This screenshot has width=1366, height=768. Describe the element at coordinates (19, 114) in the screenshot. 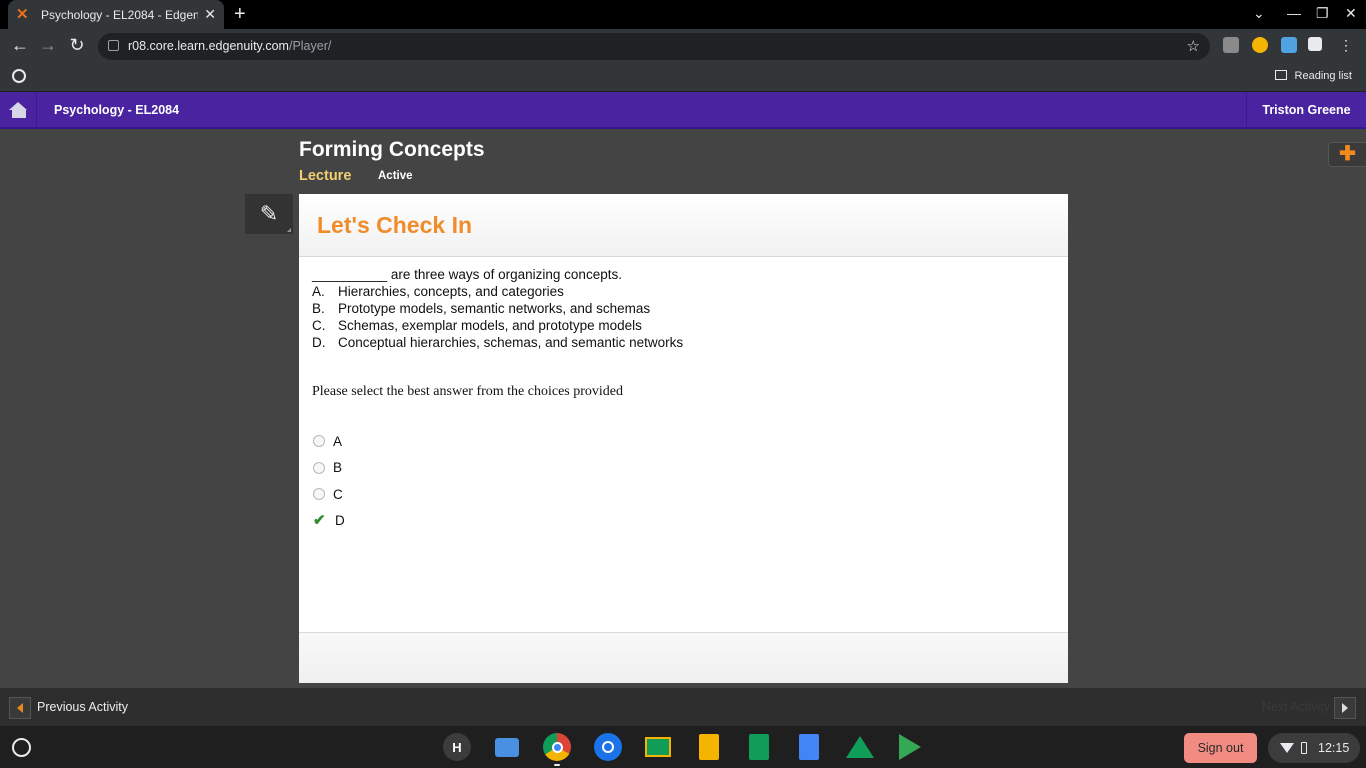

I see `home-icon-body` at that location.